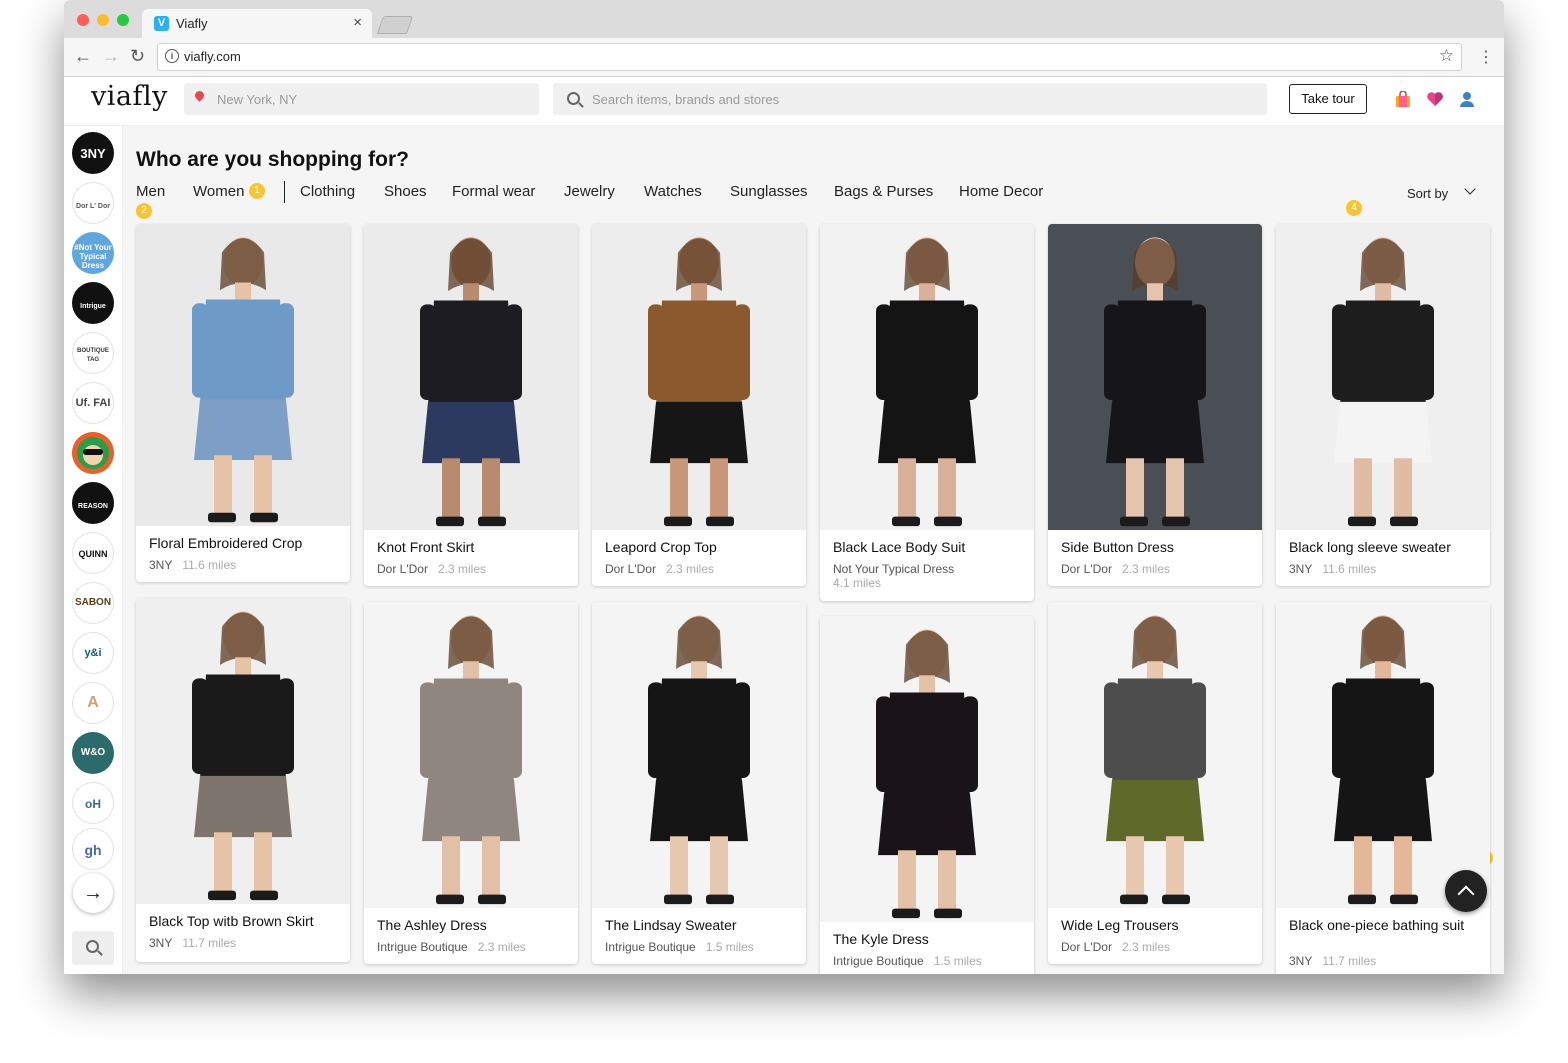 This screenshot has width=1568, height=1063. I want to click on scroll-to-top-button, so click(1466, 891).